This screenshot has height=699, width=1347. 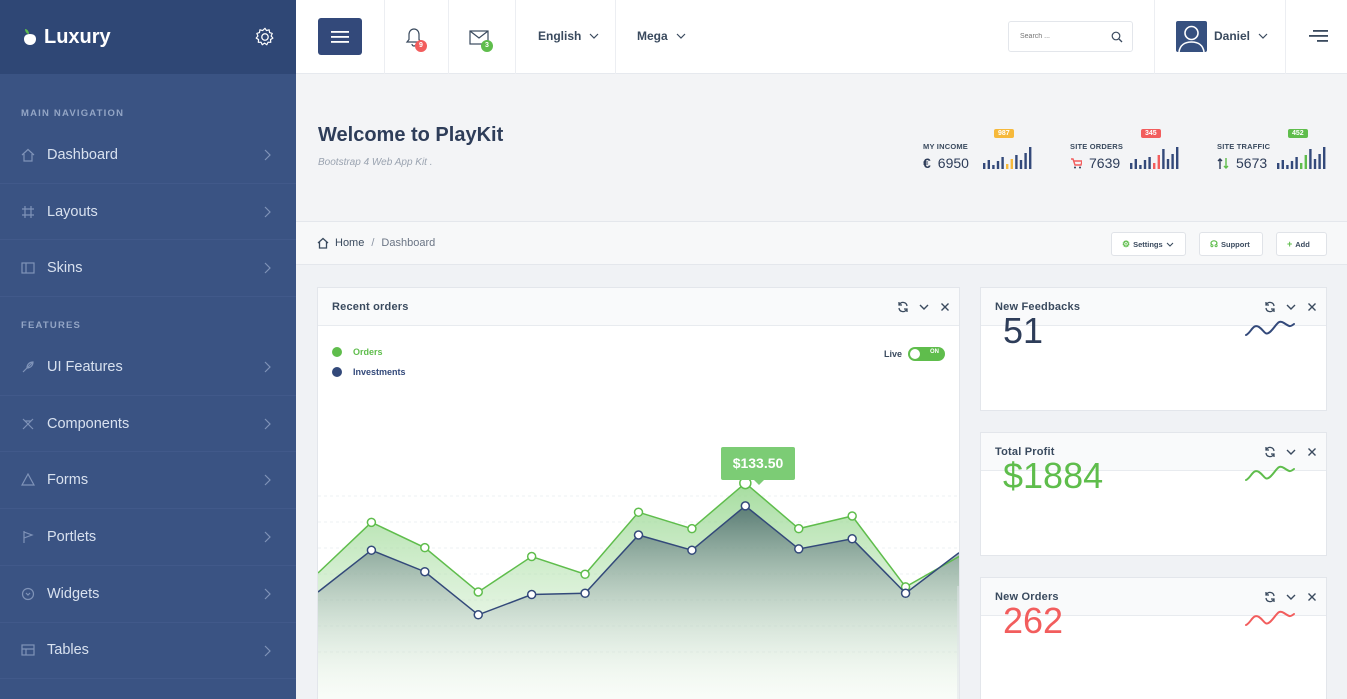 What do you see at coordinates (148, 651) in the screenshot?
I see `sidebar-item-tables: Tables` at bounding box center [148, 651].